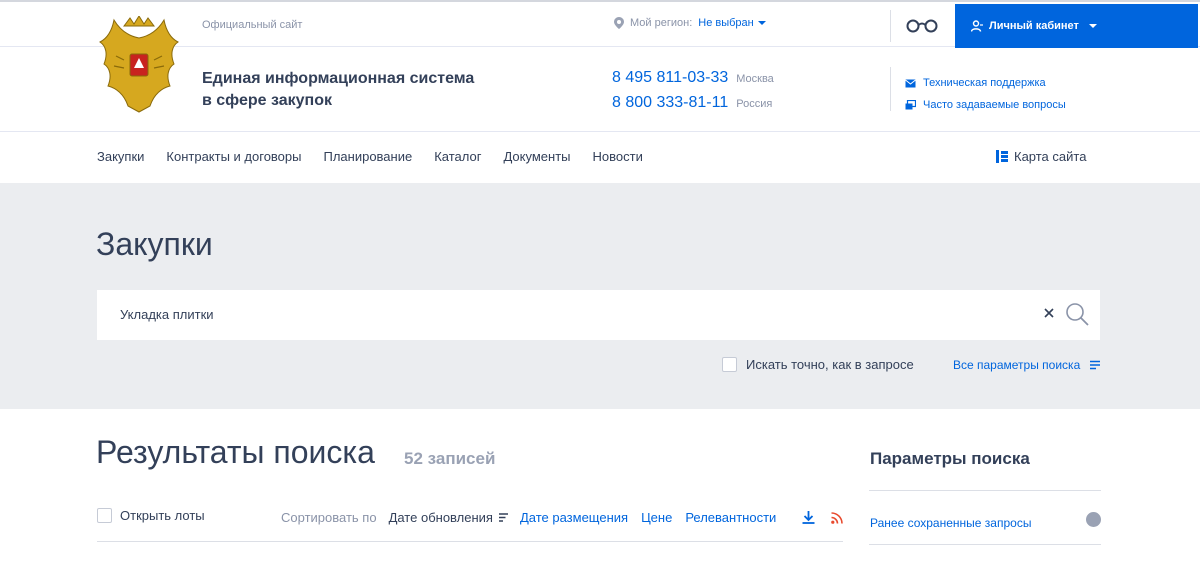 This screenshot has width=1200, height=562. What do you see at coordinates (950, 458) in the screenshot?
I see `sidebar-title: Параметры поиска` at bounding box center [950, 458].